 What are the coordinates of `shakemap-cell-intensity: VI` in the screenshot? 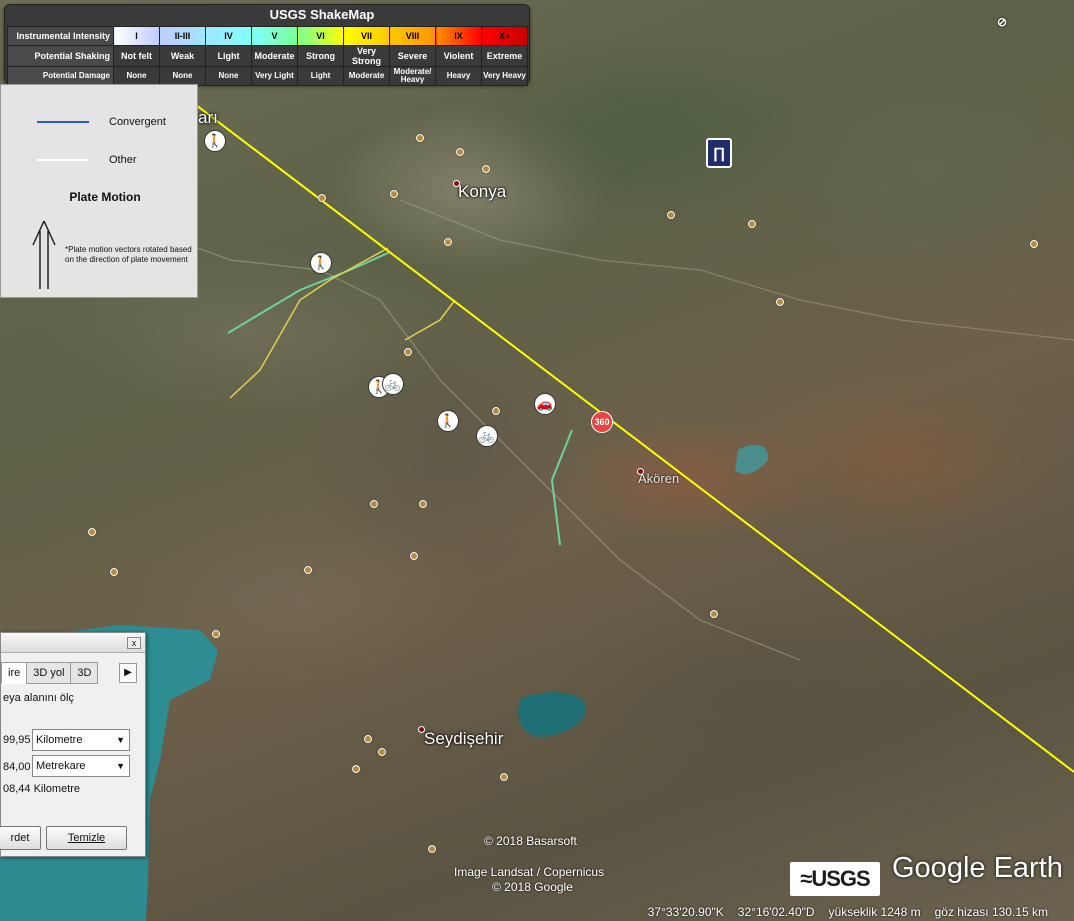 It's located at (320, 36).